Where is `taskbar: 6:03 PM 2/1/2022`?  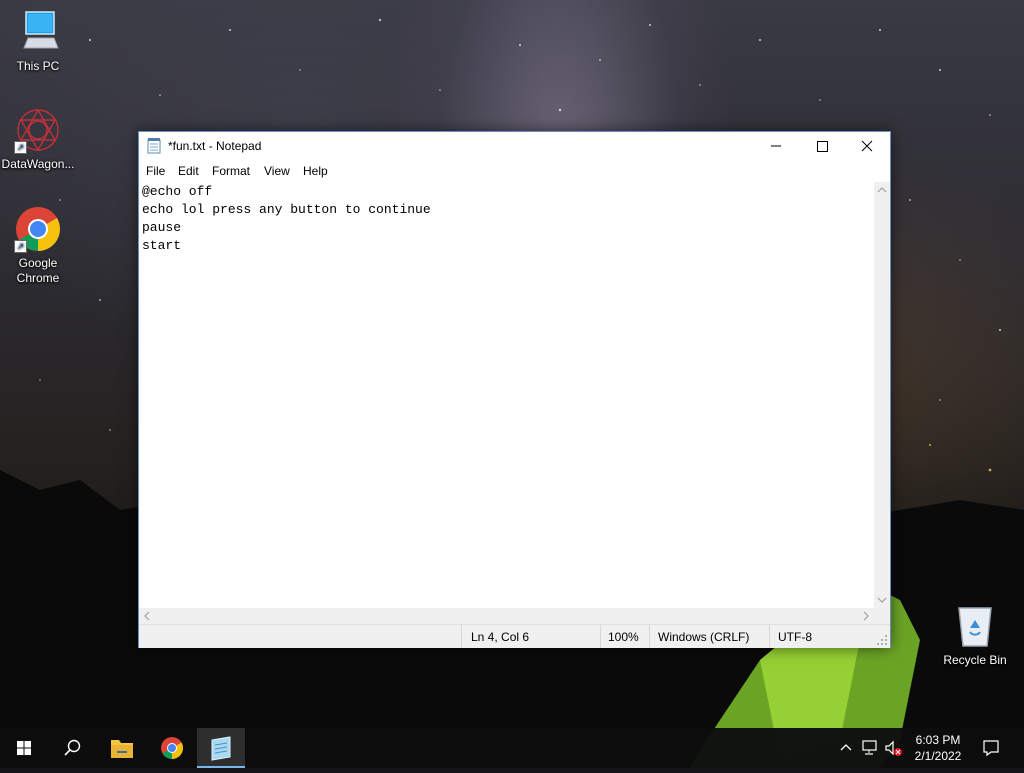 taskbar: 6:03 PM 2/1/2022 is located at coordinates (512, 748).